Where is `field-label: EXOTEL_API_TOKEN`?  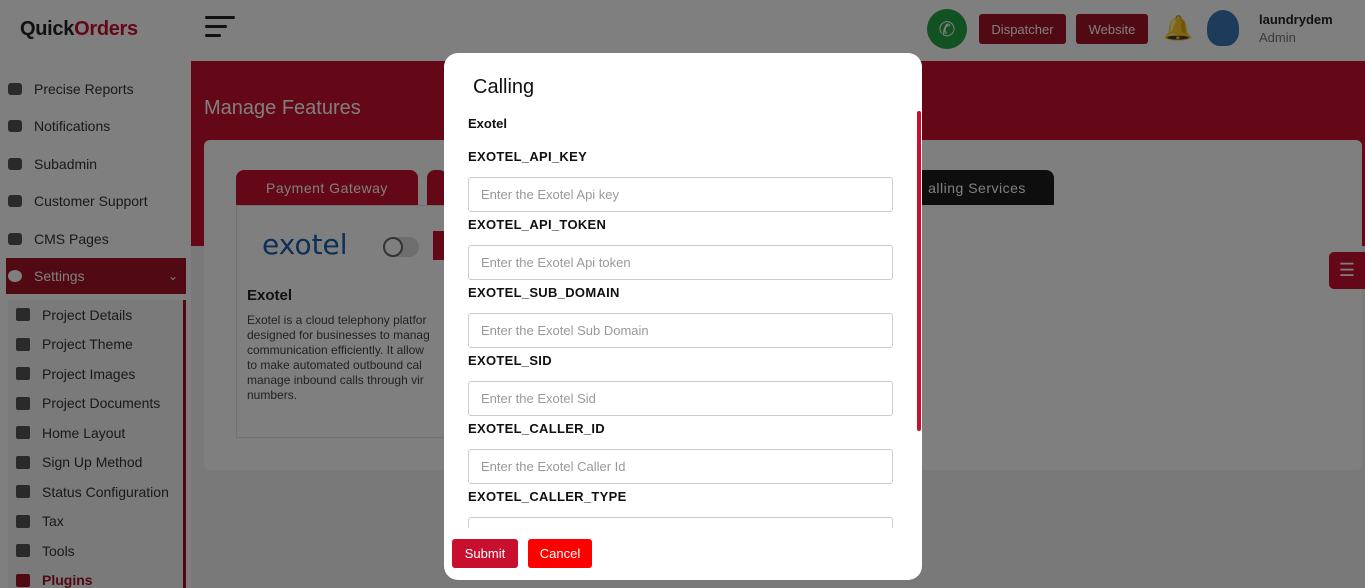
field-label: EXOTEL_API_TOKEN is located at coordinates (537, 224).